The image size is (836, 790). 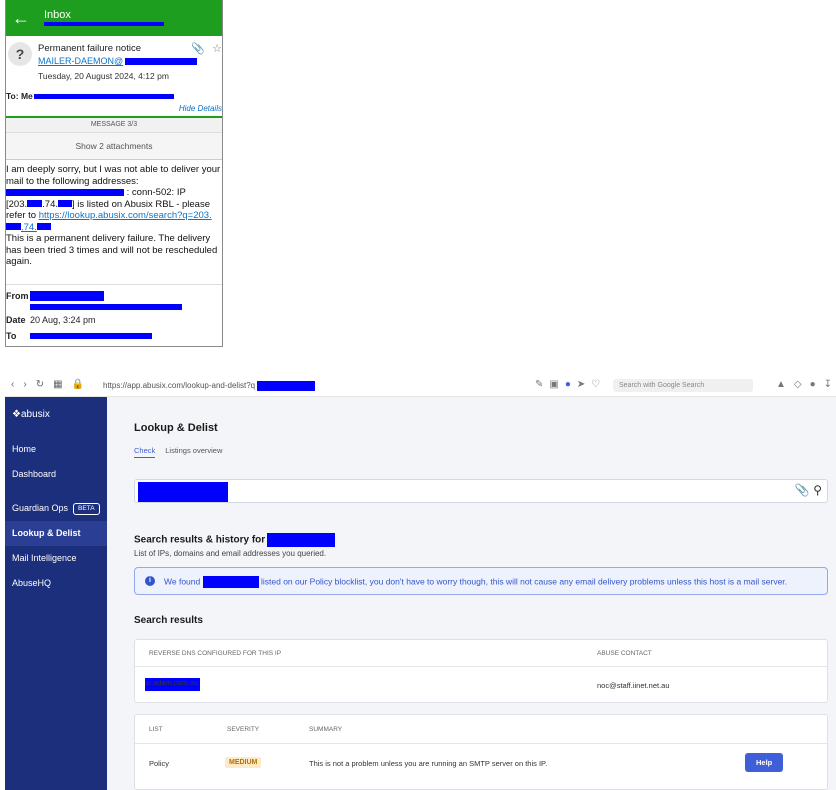 What do you see at coordinates (77, 384) in the screenshot?
I see `lock-icon: 🔒` at bounding box center [77, 384].